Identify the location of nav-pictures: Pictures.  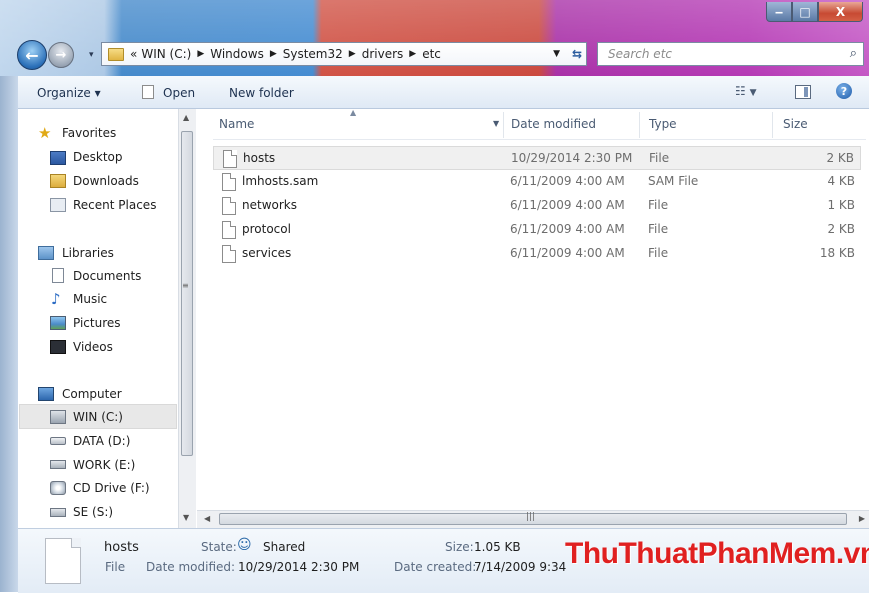
(97, 323).